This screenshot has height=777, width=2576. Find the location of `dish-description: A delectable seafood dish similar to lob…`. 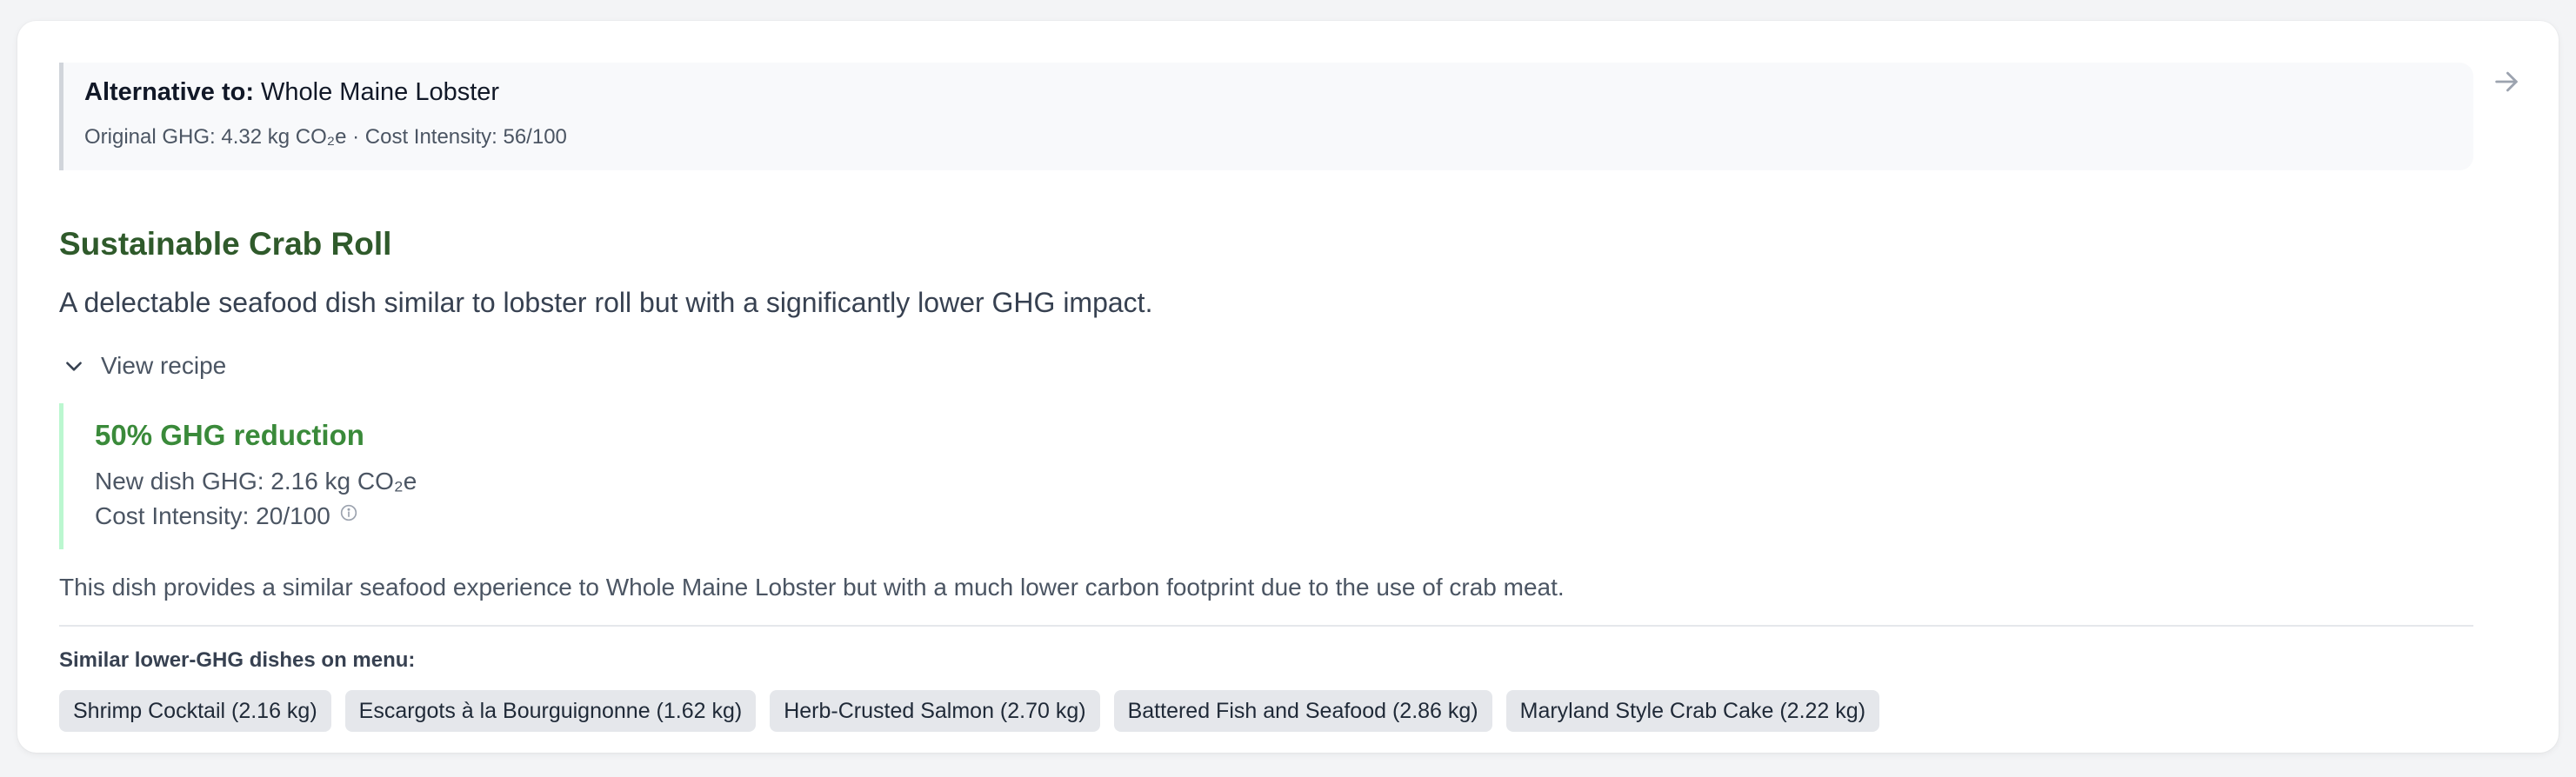

dish-description: A delectable seafood dish similar to lob… is located at coordinates (606, 302).